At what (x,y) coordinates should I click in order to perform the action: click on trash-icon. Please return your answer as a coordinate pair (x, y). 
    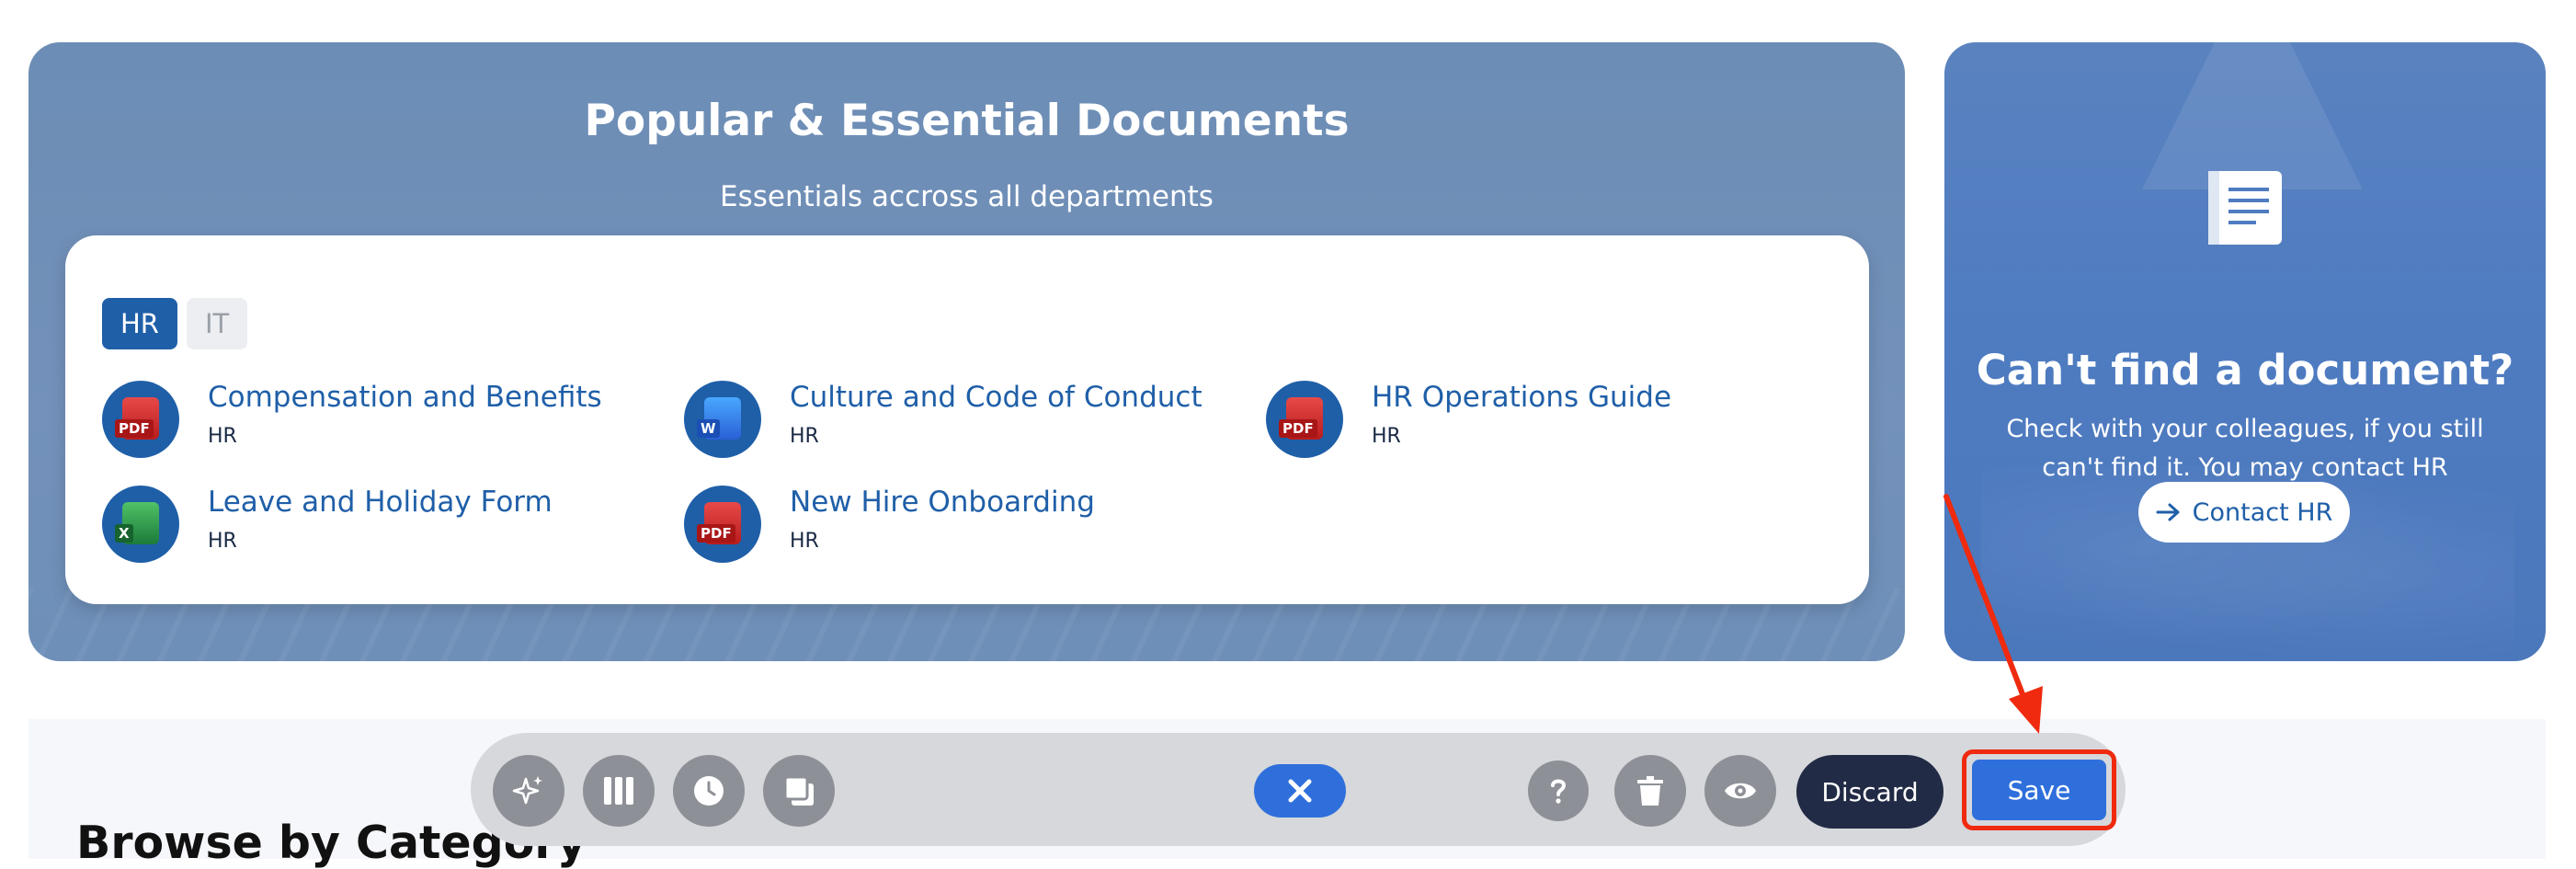
    Looking at the image, I should click on (1650, 791).